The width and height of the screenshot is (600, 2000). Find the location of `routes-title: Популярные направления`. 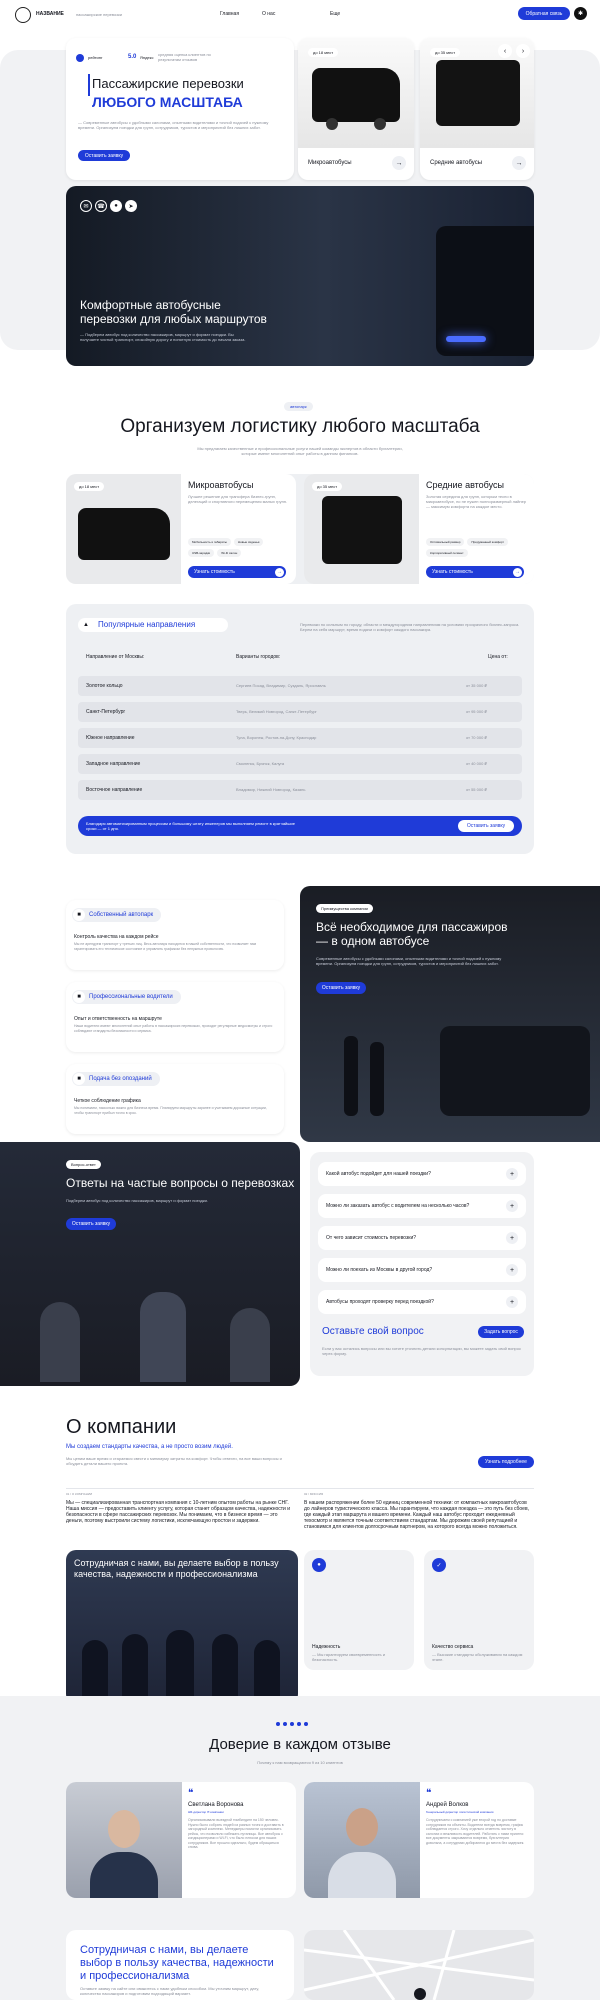

routes-title: Популярные направления is located at coordinates (147, 624).